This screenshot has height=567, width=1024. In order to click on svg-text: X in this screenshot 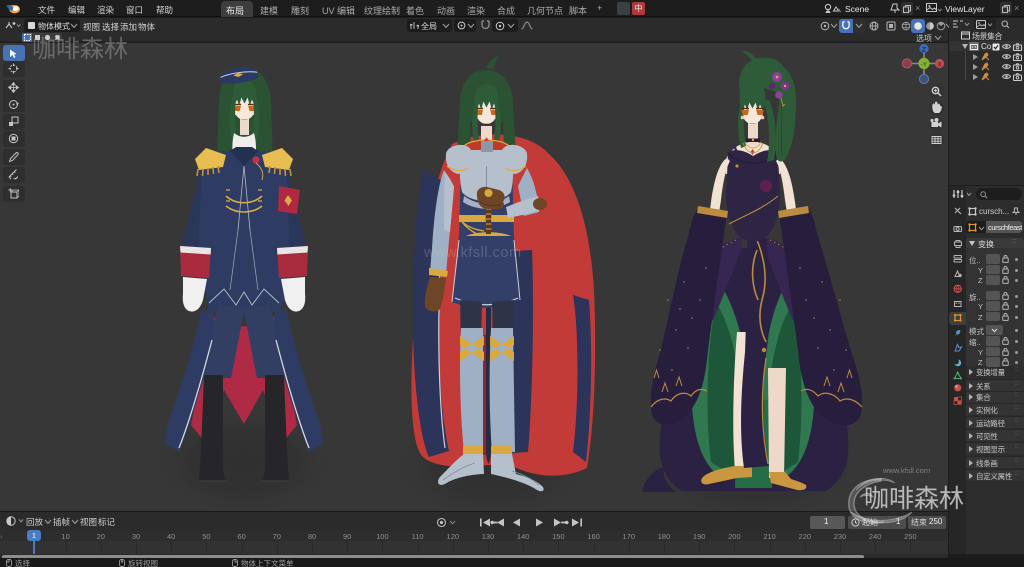, I will do `click(939, 65)`.